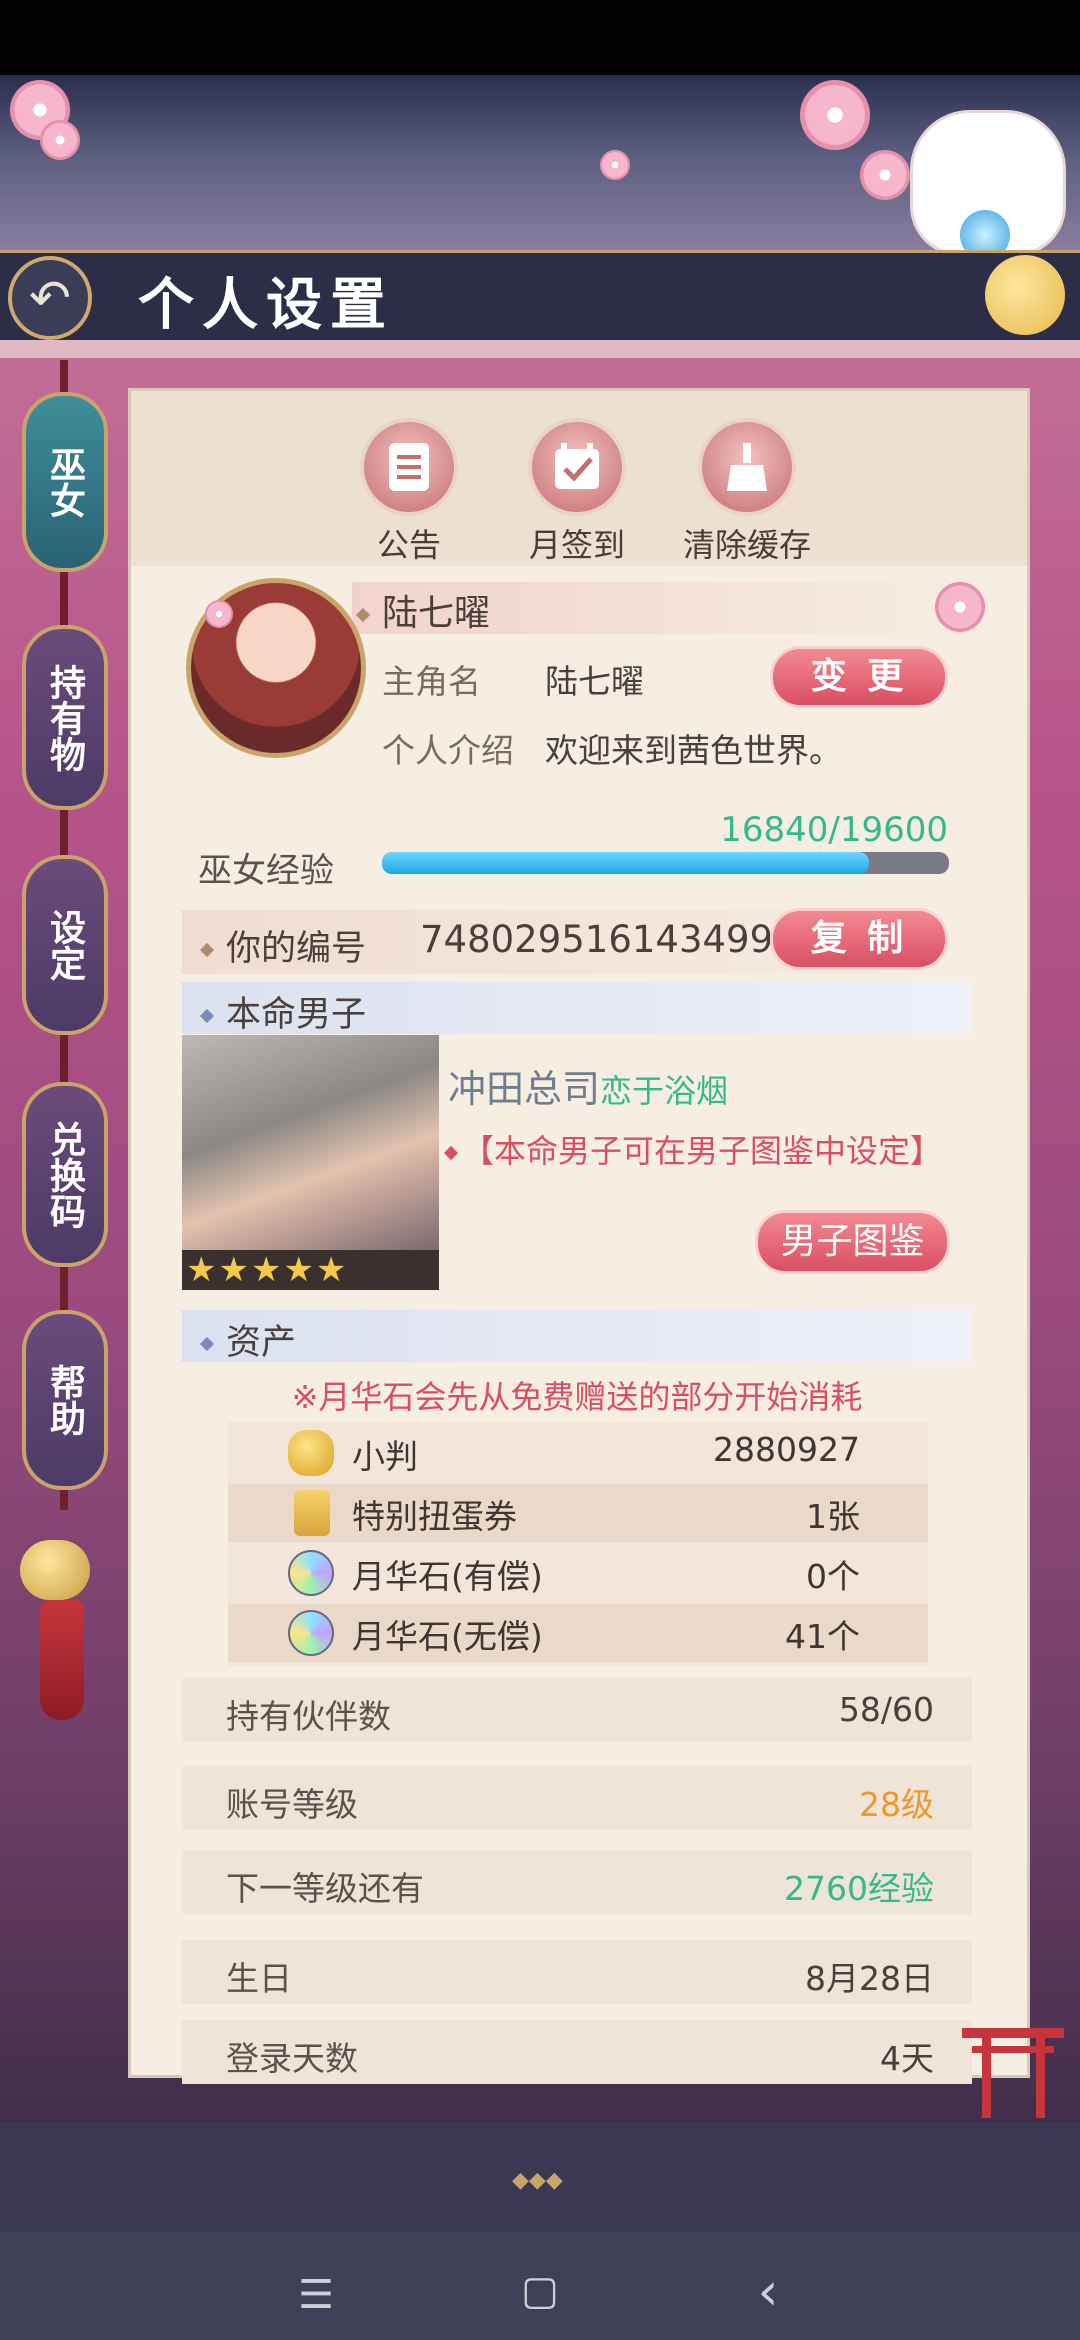  I want to click on partner-name-text: 冲田总司, so click(524, 1089).